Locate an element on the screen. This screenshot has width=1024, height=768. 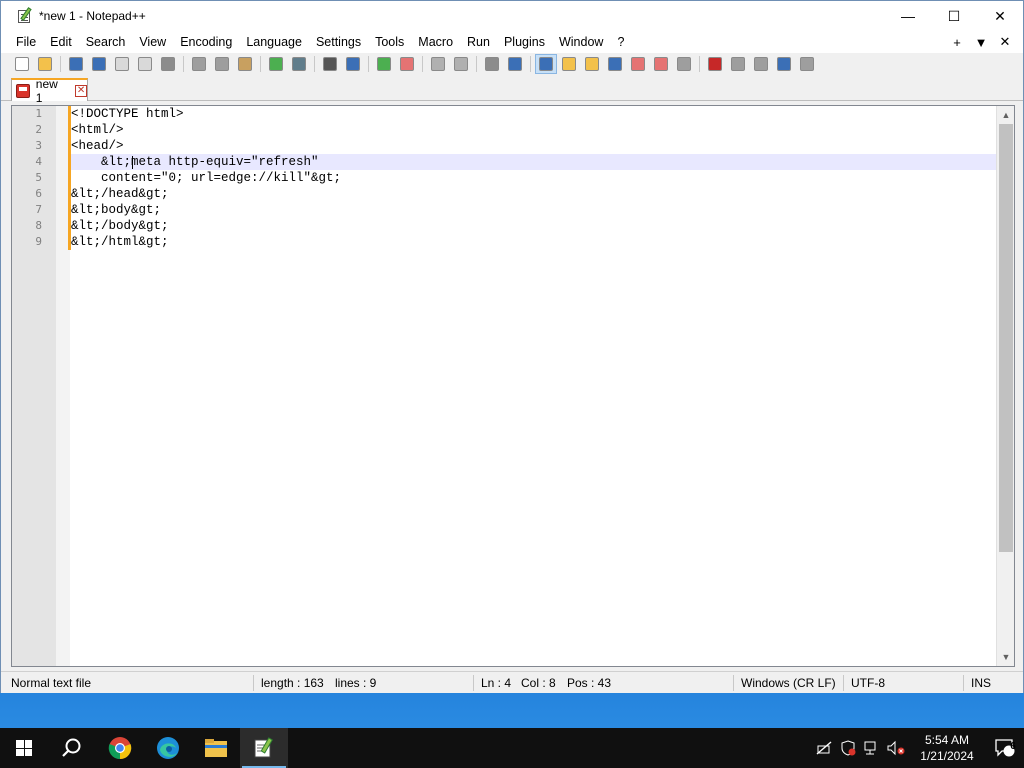
edge-icon is located at coordinates (168, 748).